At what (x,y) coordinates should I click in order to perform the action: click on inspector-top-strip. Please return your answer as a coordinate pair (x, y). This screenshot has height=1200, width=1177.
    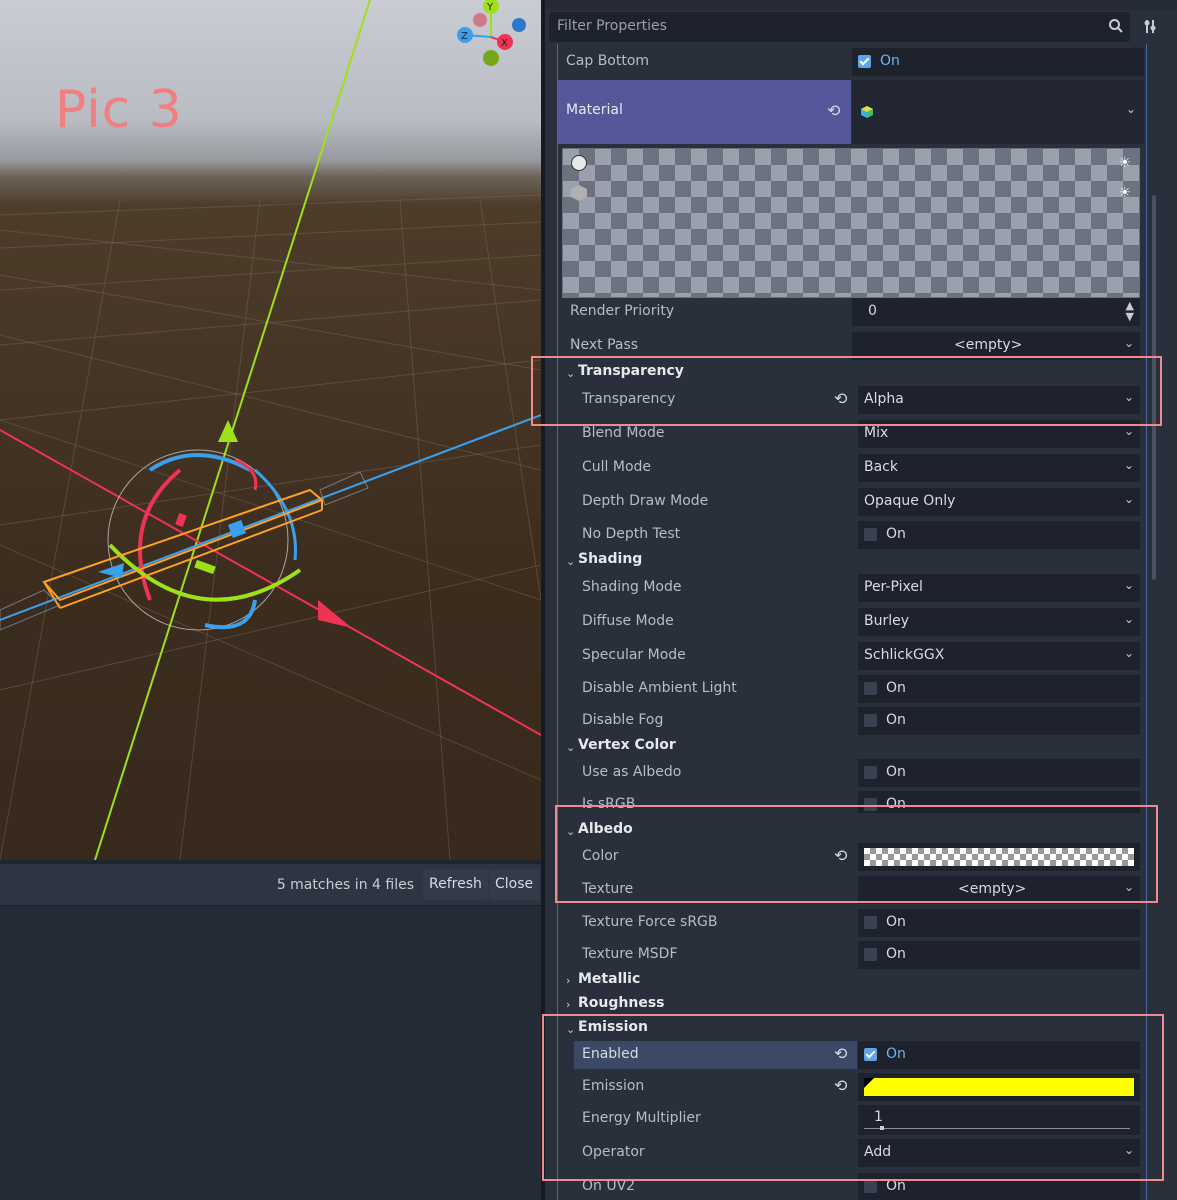
    Looking at the image, I should click on (861, 5).